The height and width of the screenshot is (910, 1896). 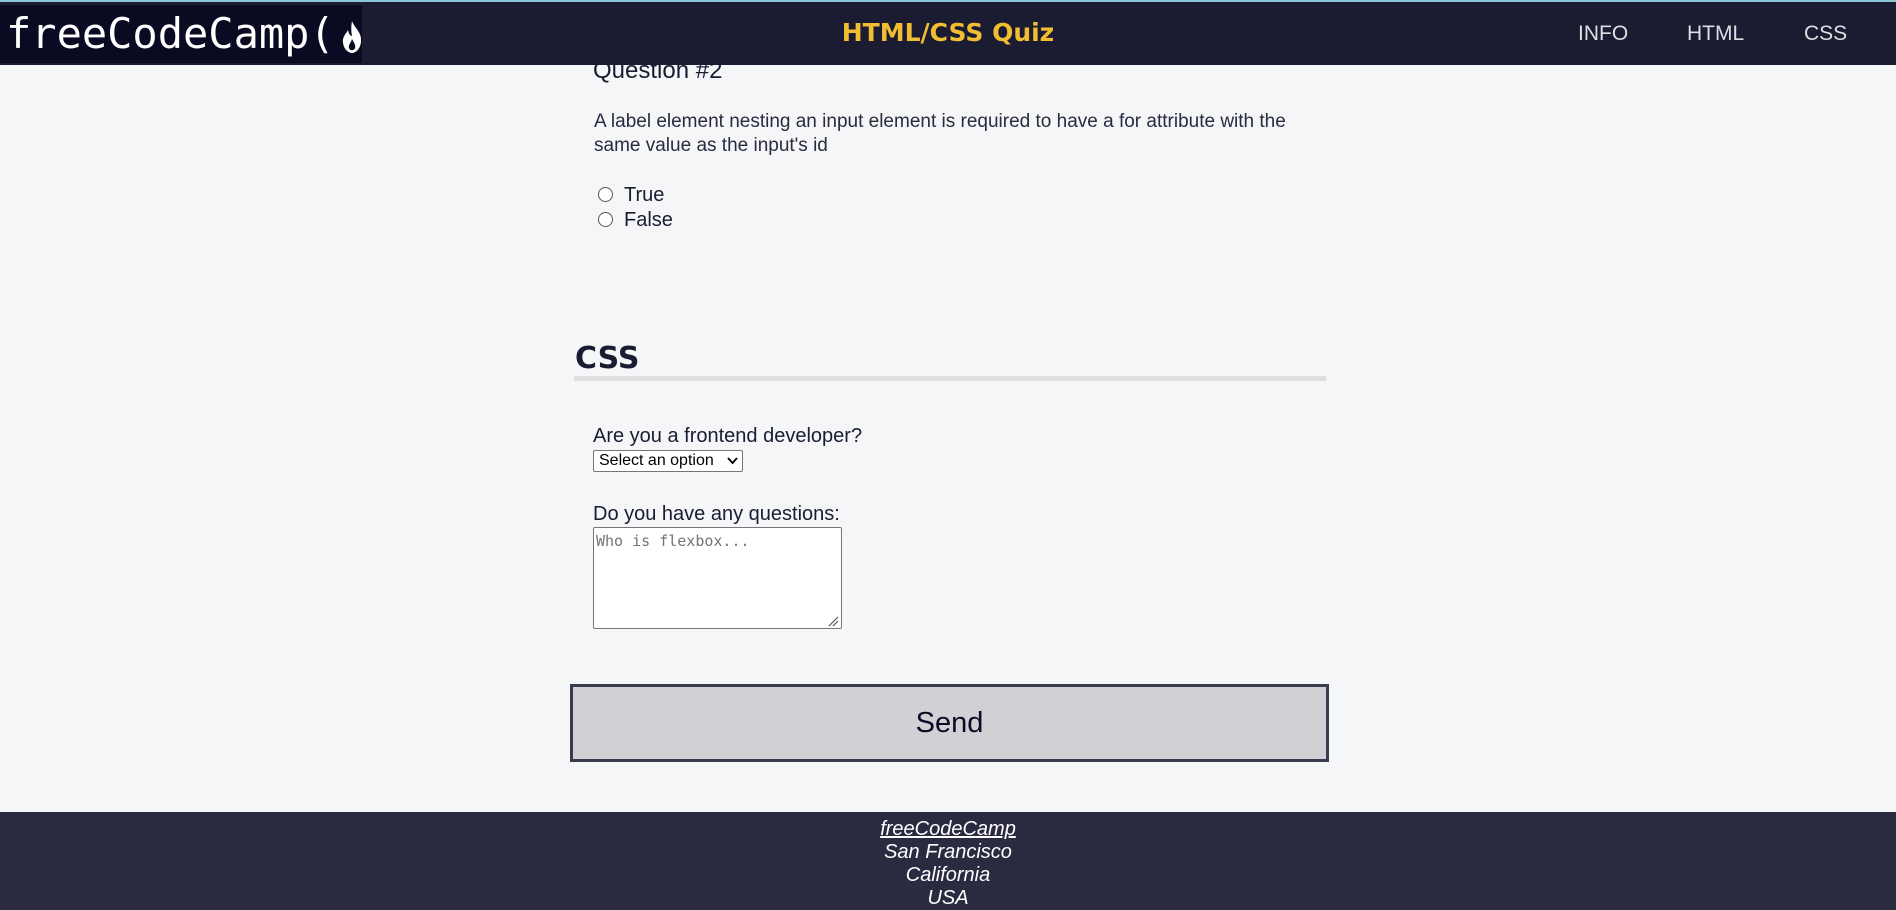 I want to click on footer-state: California, so click(x=948, y=875).